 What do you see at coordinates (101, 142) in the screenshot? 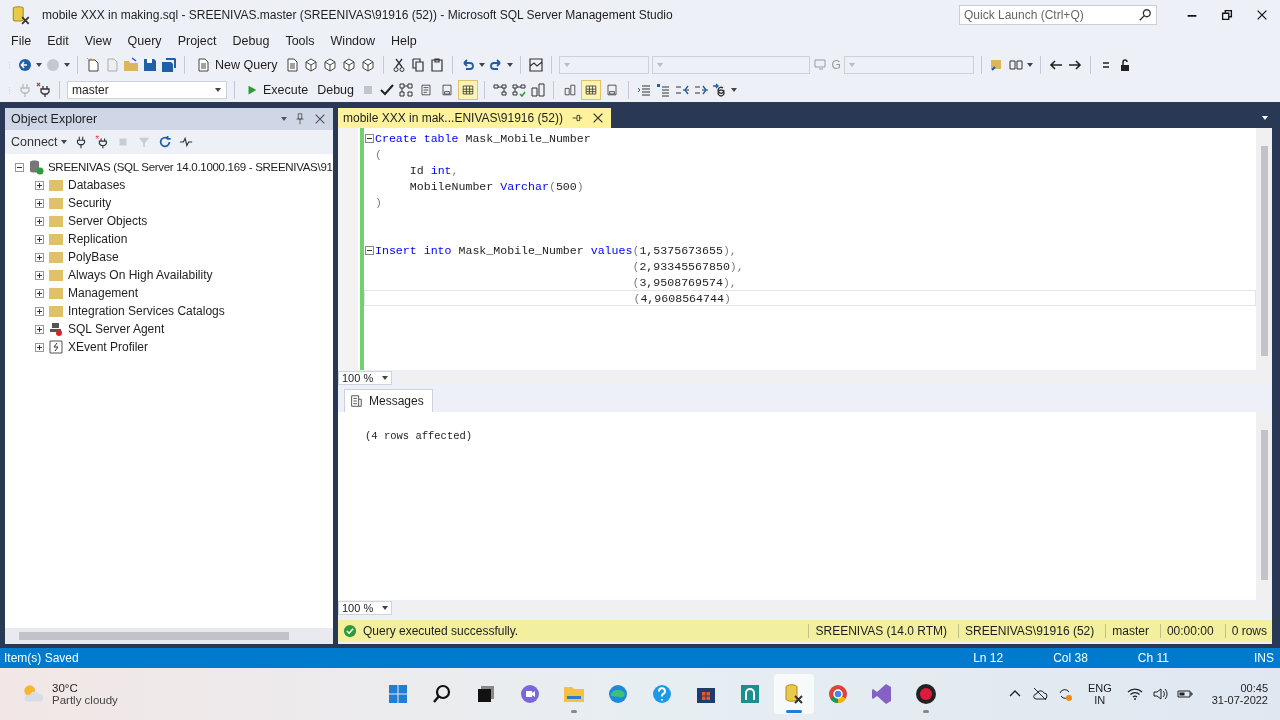
I see `disconnect-icon` at bounding box center [101, 142].